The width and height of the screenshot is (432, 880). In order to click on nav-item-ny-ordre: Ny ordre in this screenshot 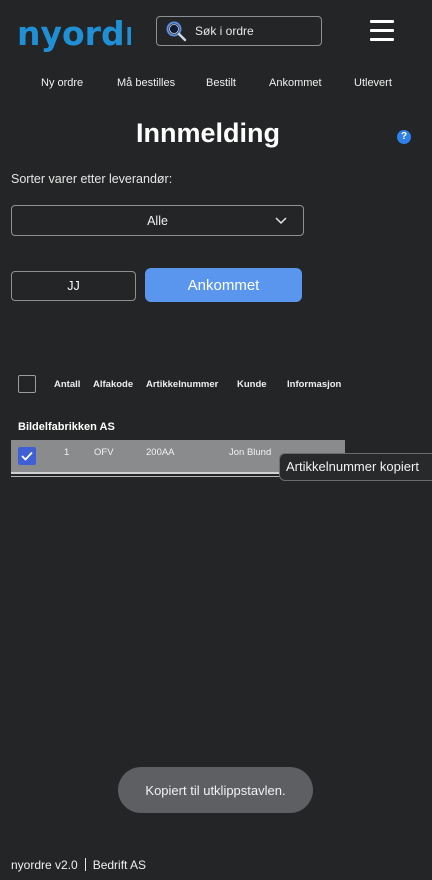, I will do `click(62, 83)`.